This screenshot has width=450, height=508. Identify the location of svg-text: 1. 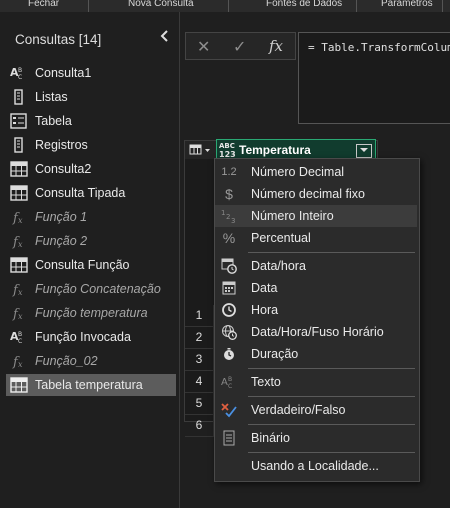
(223, 213).